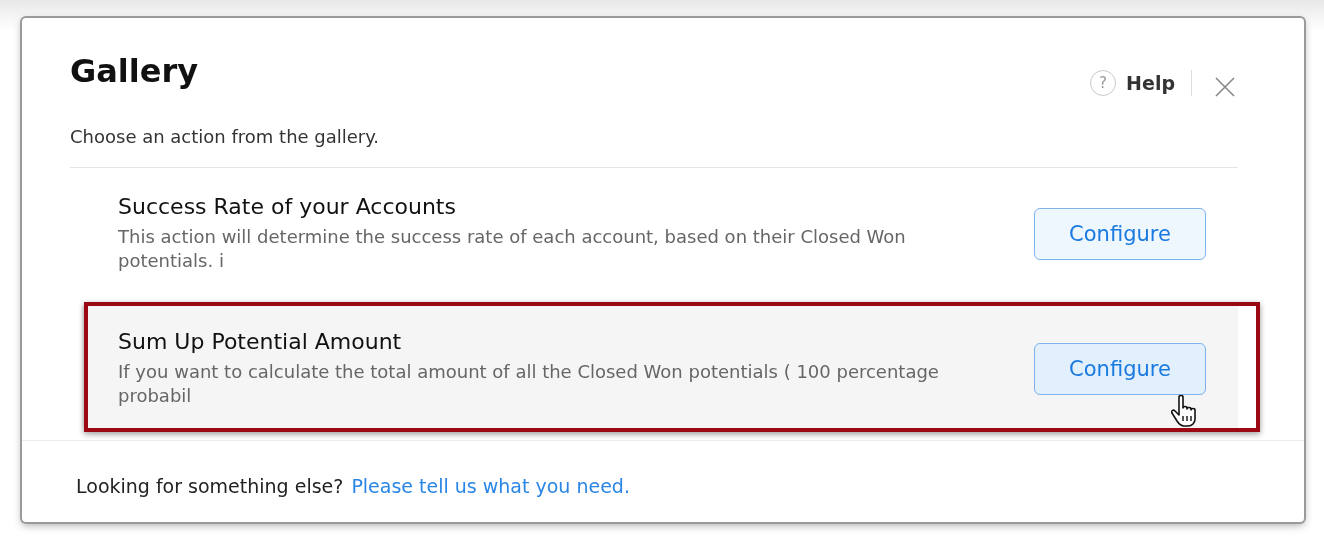  What do you see at coordinates (135, 71) in the screenshot?
I see `dialog-title: Gallery` at bounding box center [135, 71].